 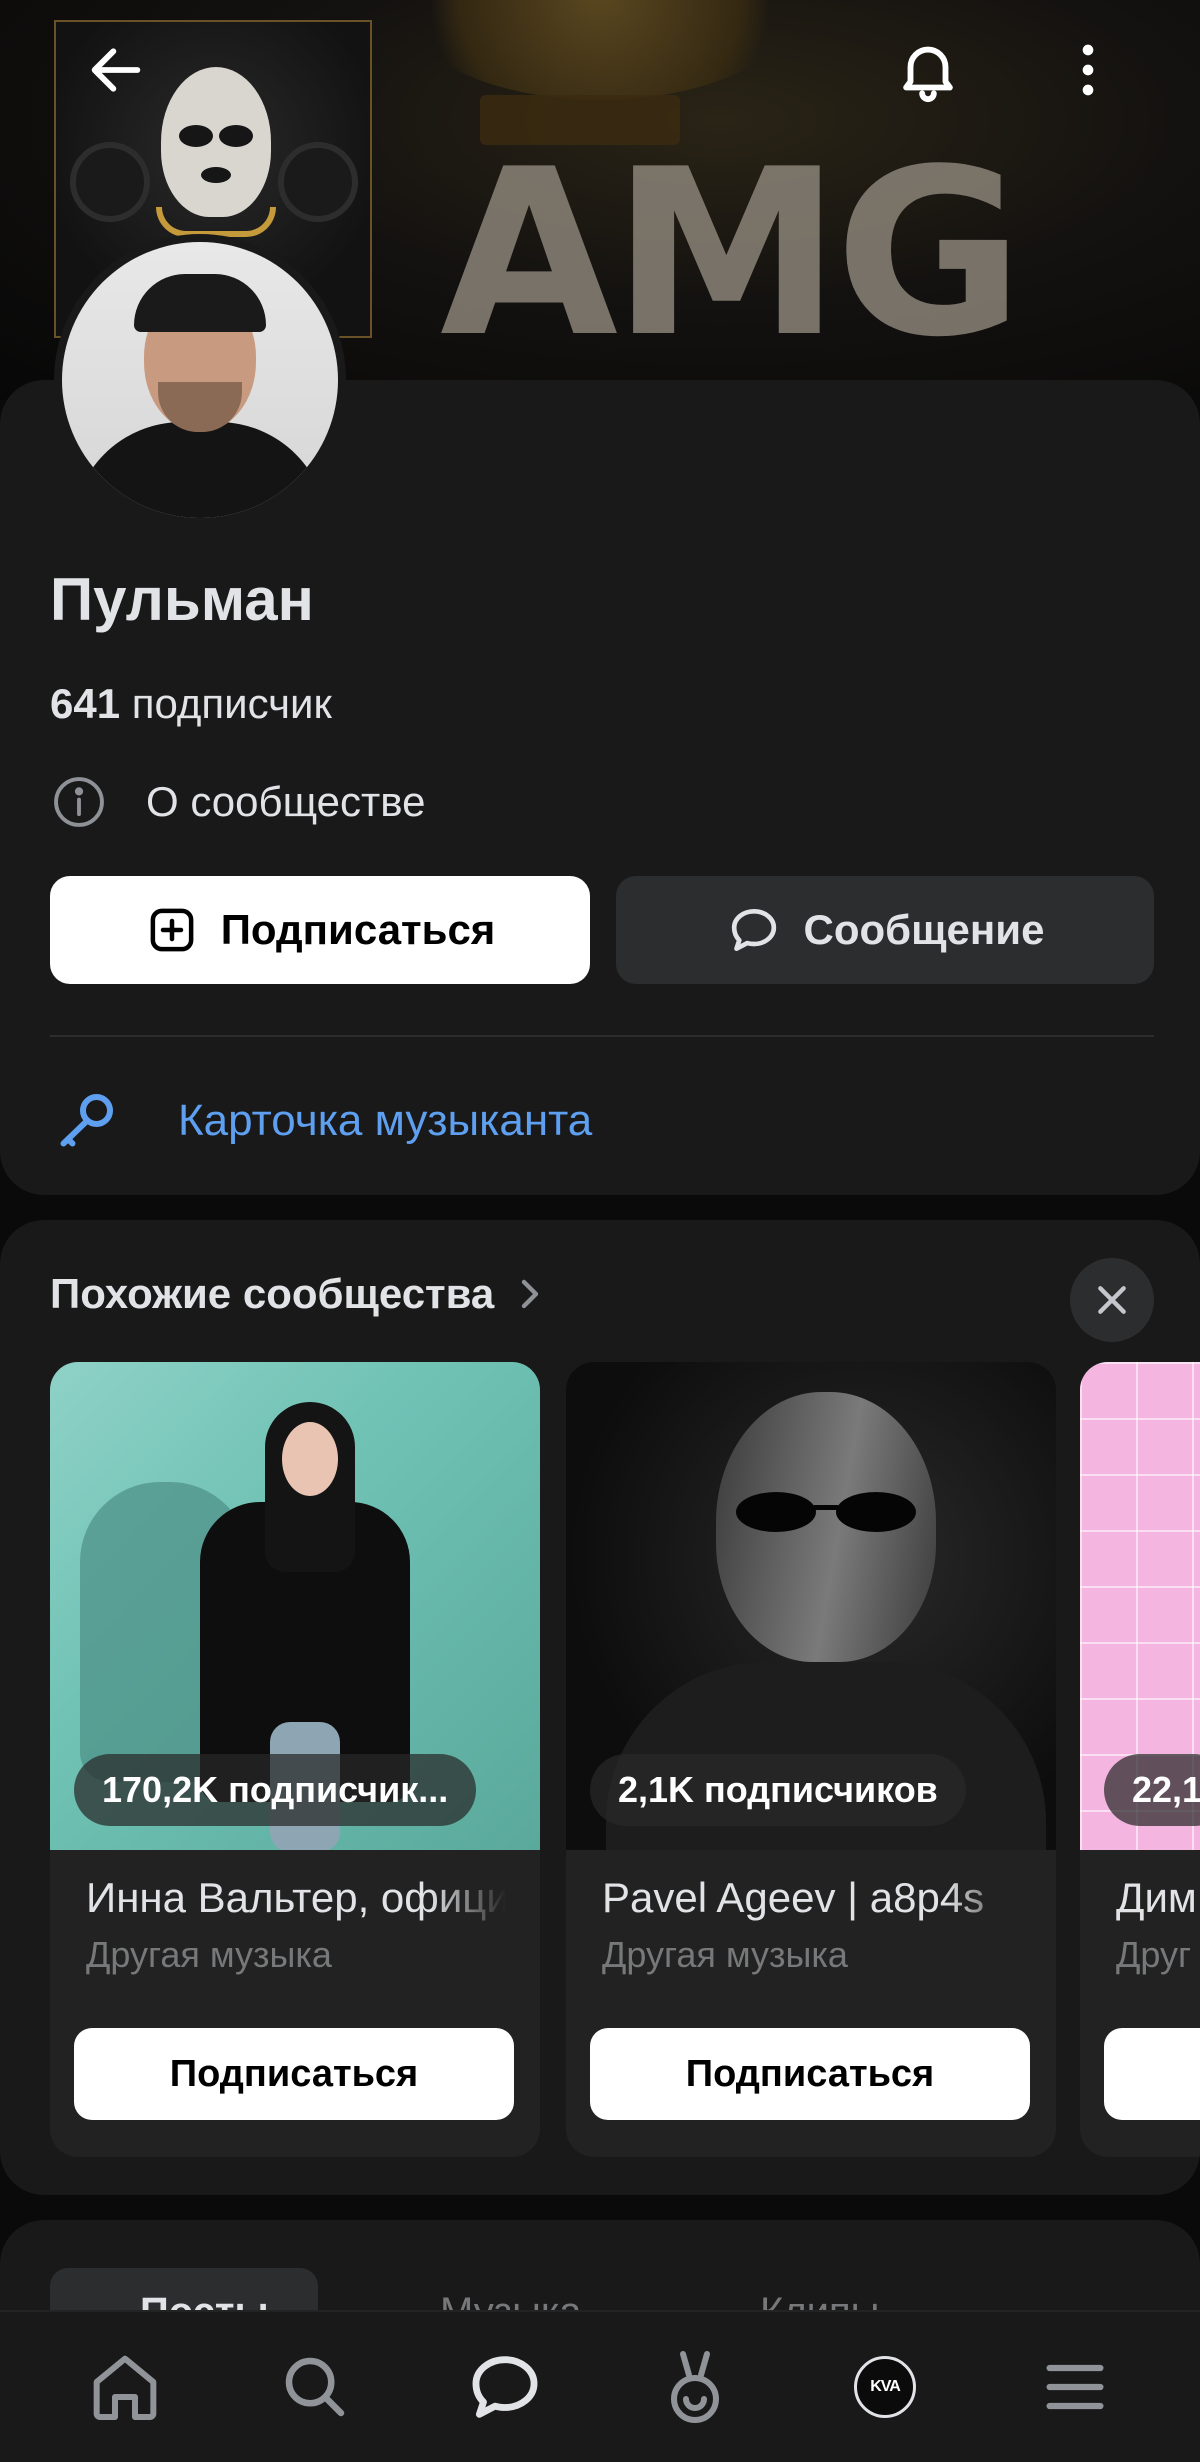 I want to click on message-button: Сообщение, so click(x=885, y=930).